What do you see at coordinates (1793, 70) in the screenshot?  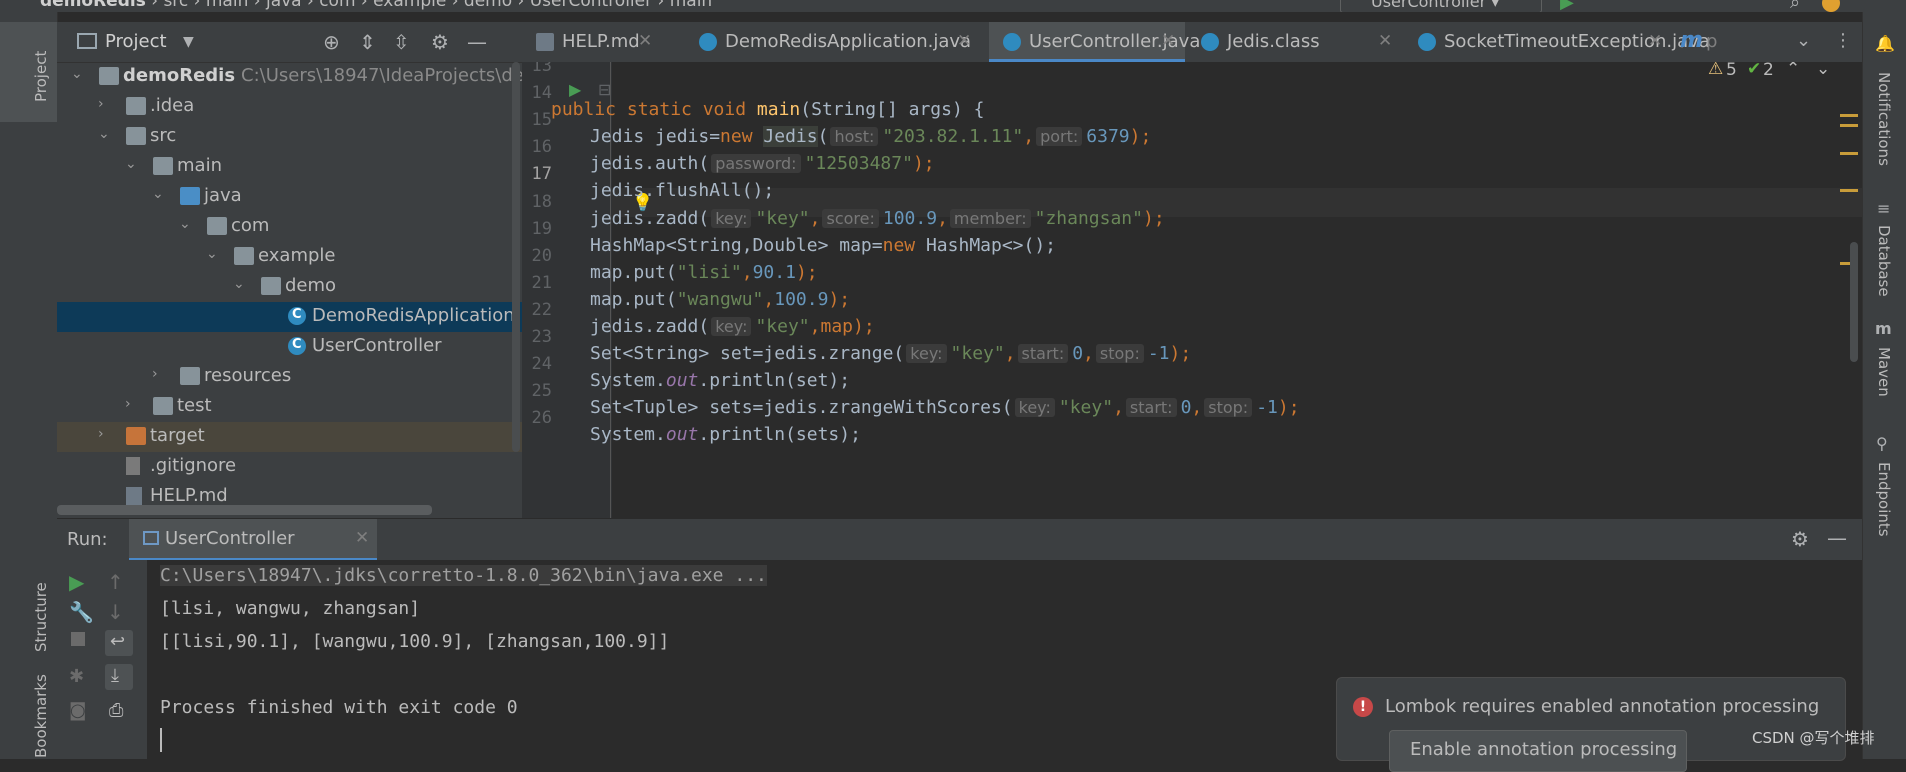 I see `chevron-up-icon: ⌃` at bounding box center [1793, 70].